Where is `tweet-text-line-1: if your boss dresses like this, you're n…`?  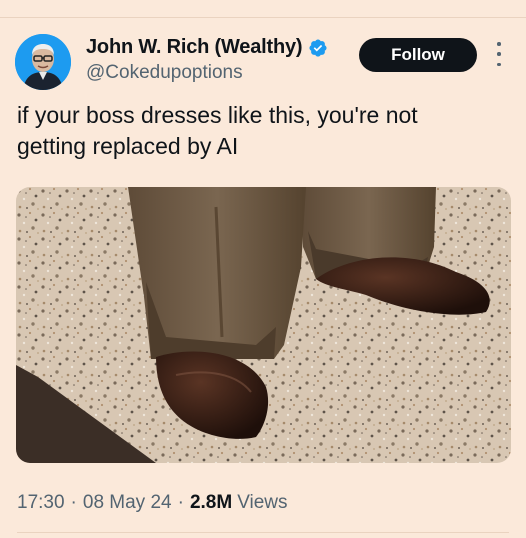
tweet-text-line-1: if your boss dresses like this, you're n… is located at coordinates (217, 115).